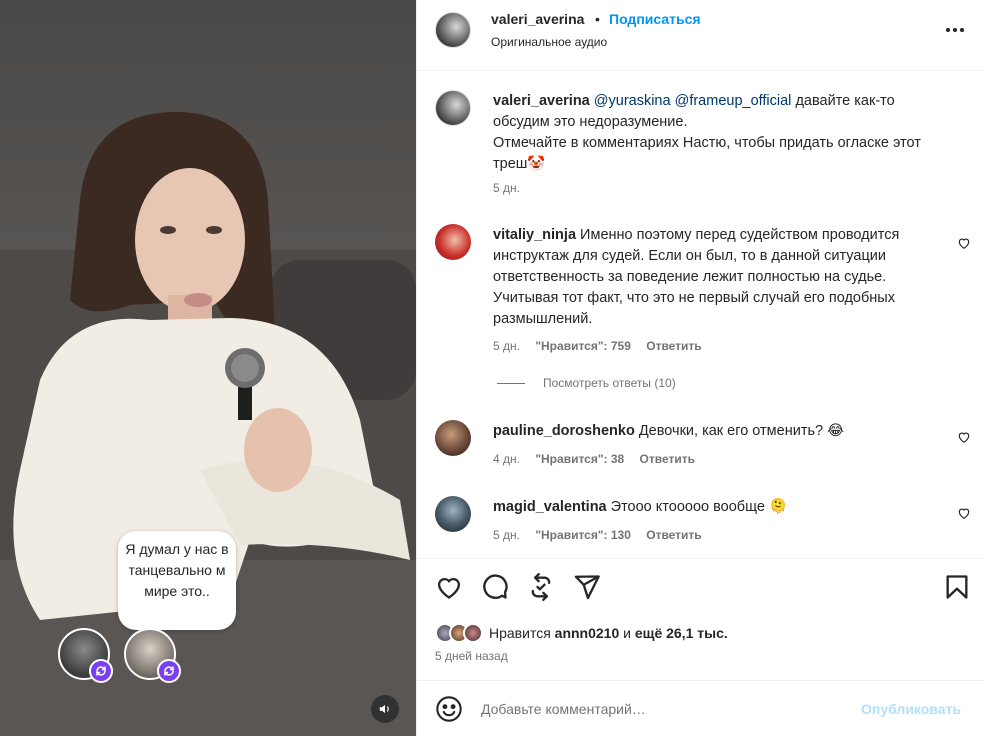 The height and width of the screenshot is (736, 984). I want to click on liker-username: annn0210, so click(587, 633).